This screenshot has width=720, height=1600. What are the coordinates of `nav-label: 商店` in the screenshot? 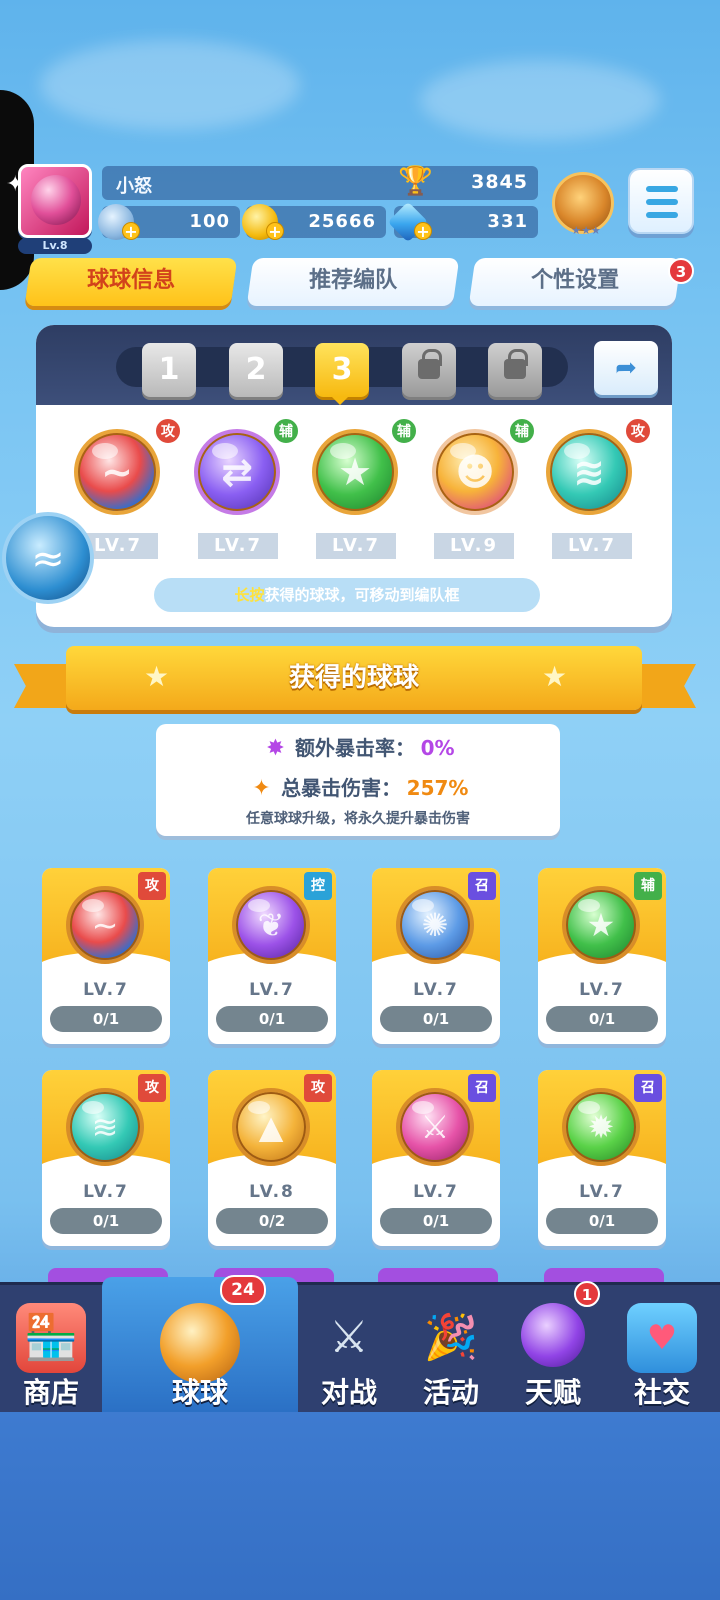 It's located at (50, 1392).